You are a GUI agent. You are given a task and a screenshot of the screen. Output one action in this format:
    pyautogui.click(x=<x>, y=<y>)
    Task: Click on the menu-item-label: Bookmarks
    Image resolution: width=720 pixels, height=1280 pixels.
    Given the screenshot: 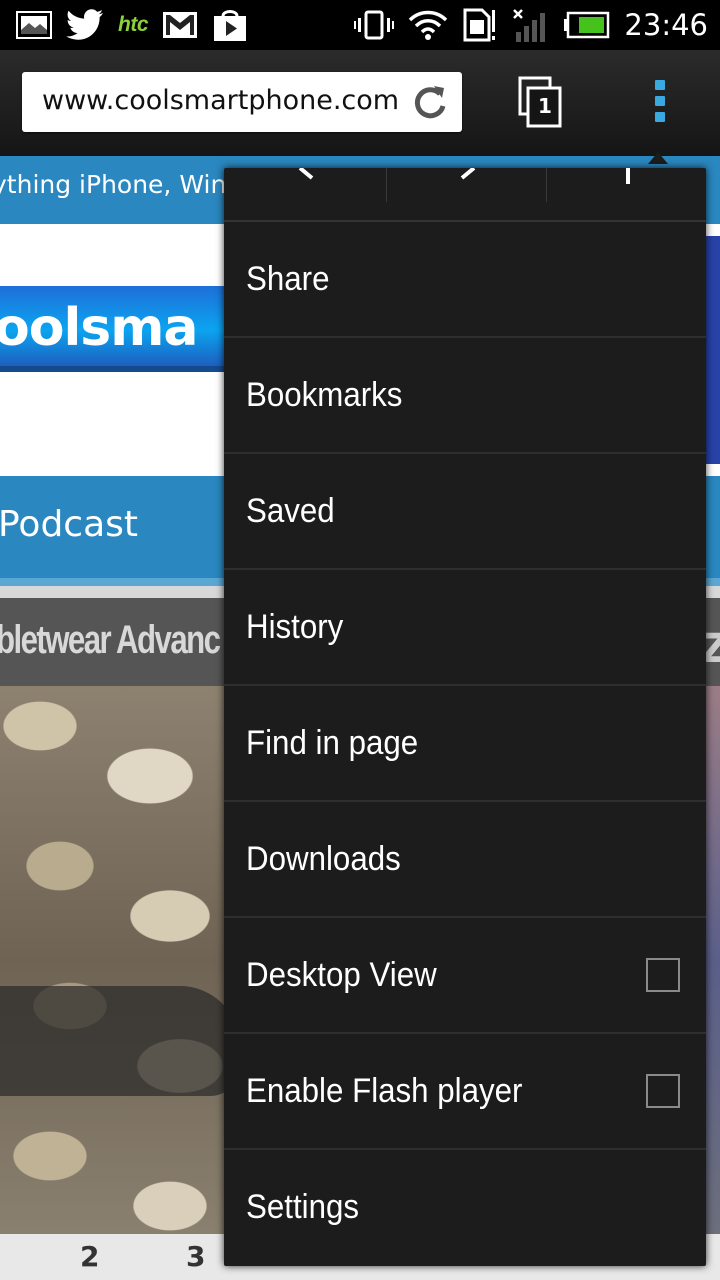 What is the action you would take?
    pyautogui.click(x=324, y=395)
    